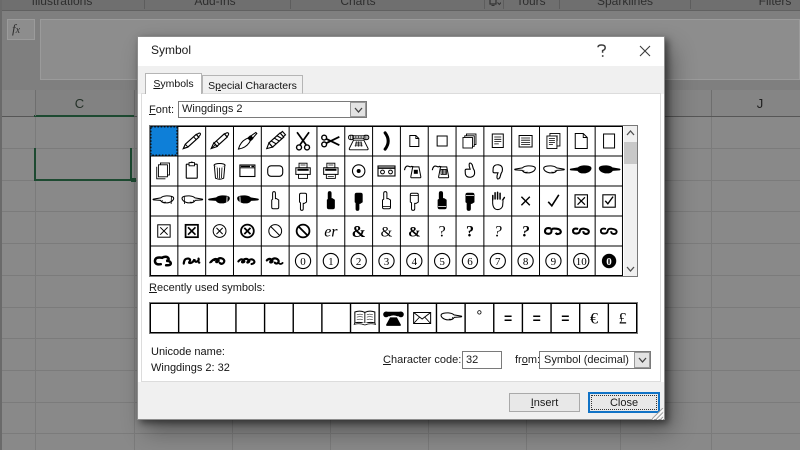 The width and height of the screenshot is (800, 450). What do you see at coordinates (470, 262) in the screenshot?
I see `svg-text: 6` at bounding box center [470, 262].